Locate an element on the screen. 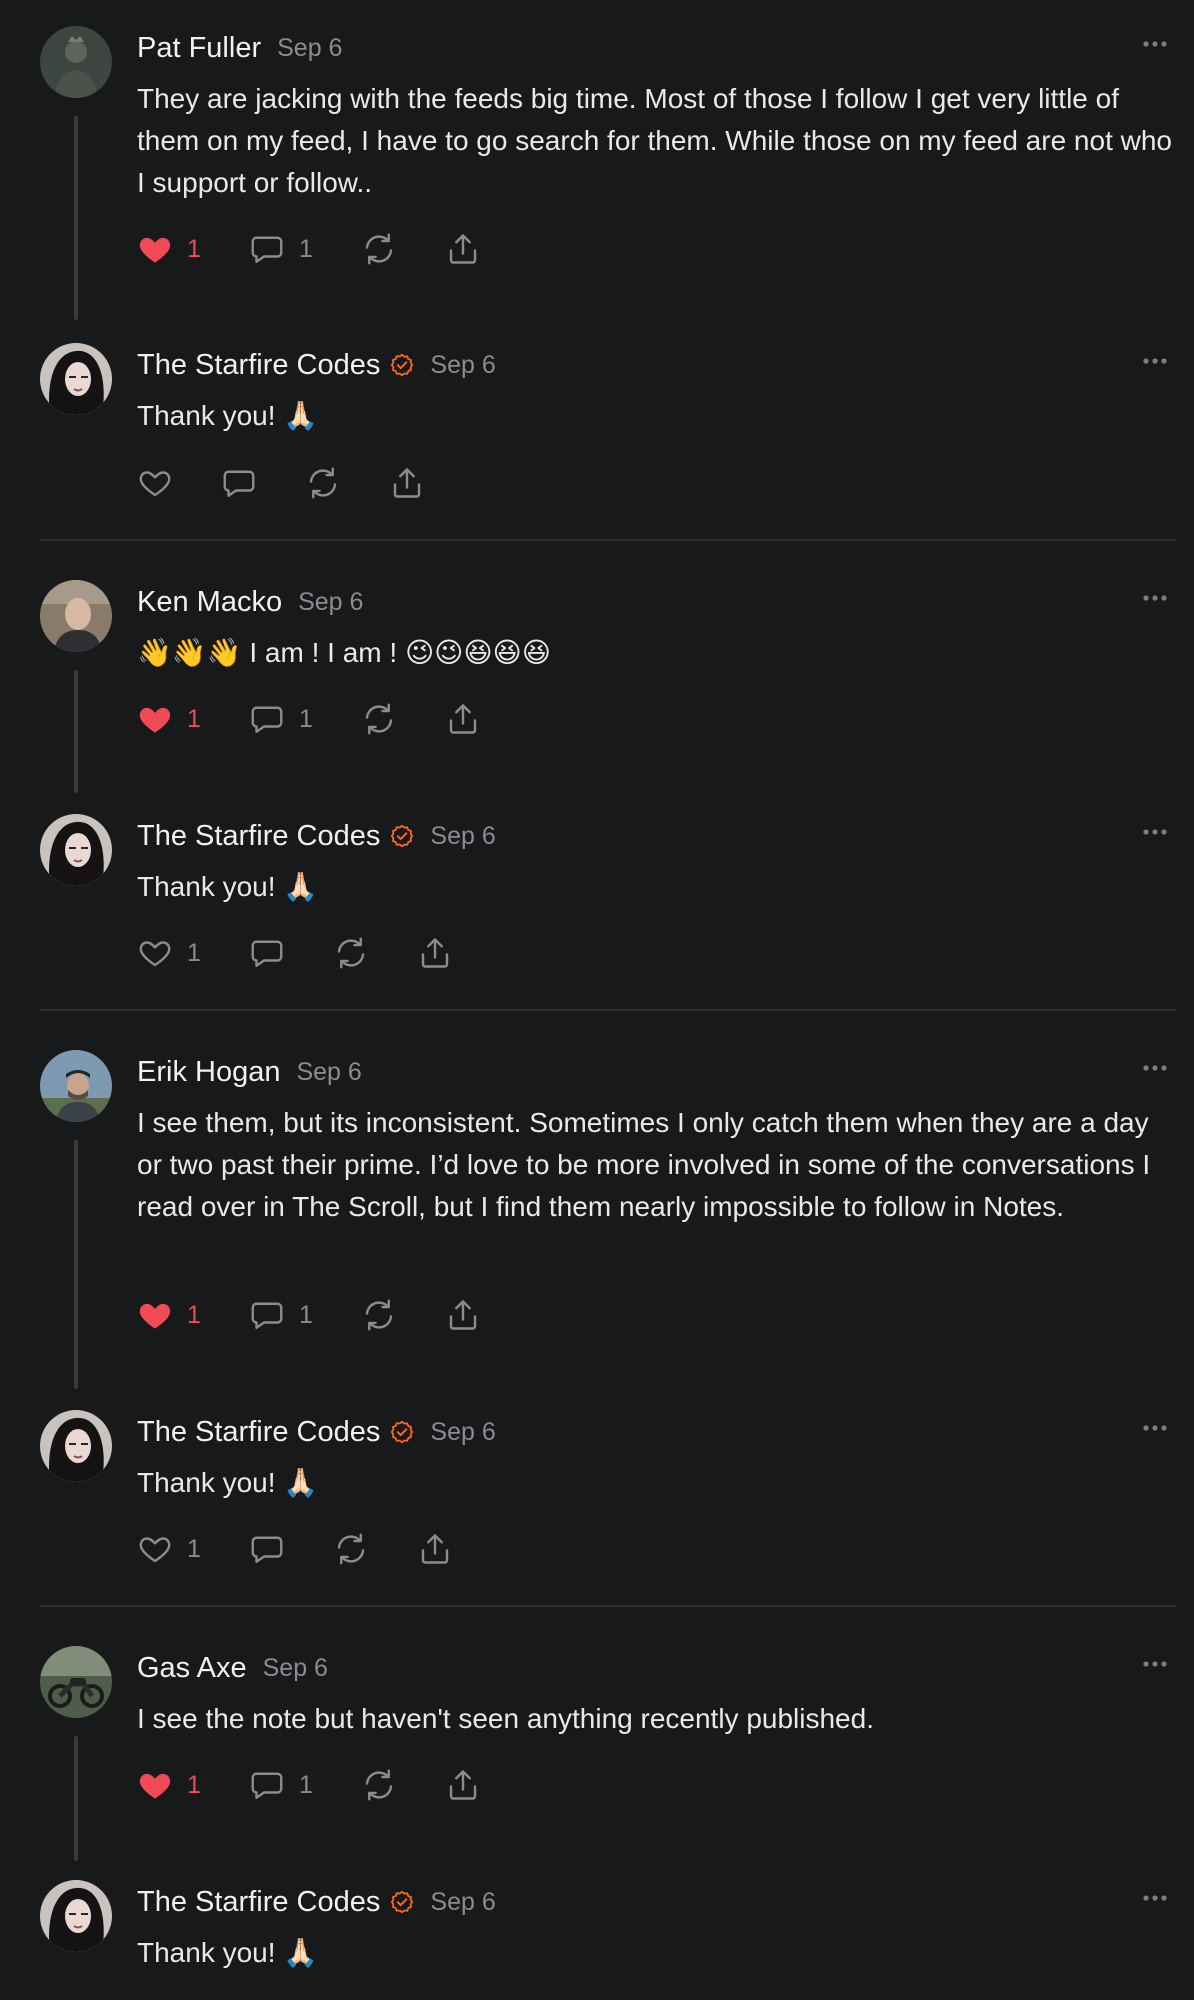  author-name: Ken Macko is located at coordinates (209, 602).